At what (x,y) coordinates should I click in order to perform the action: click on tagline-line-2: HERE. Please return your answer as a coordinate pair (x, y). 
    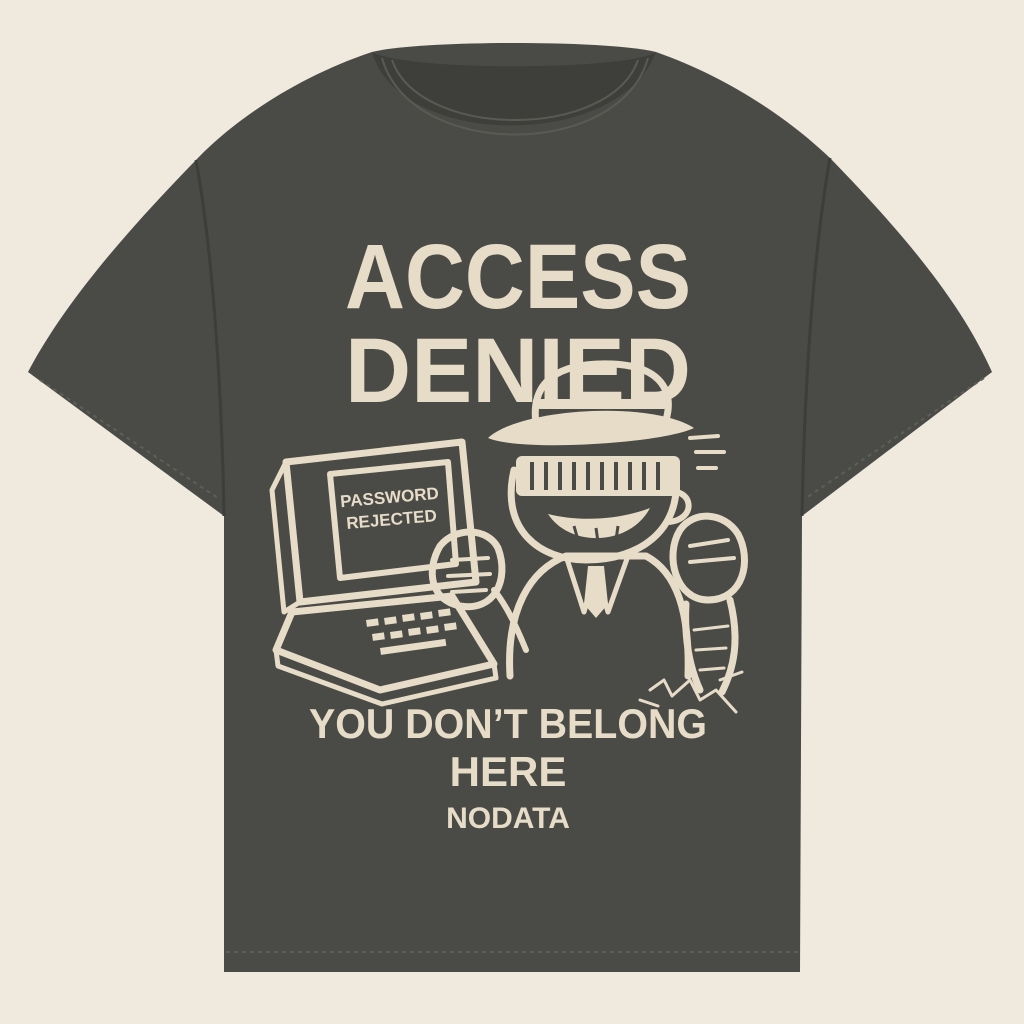
    Looking at the image, I should click on (508, 771).